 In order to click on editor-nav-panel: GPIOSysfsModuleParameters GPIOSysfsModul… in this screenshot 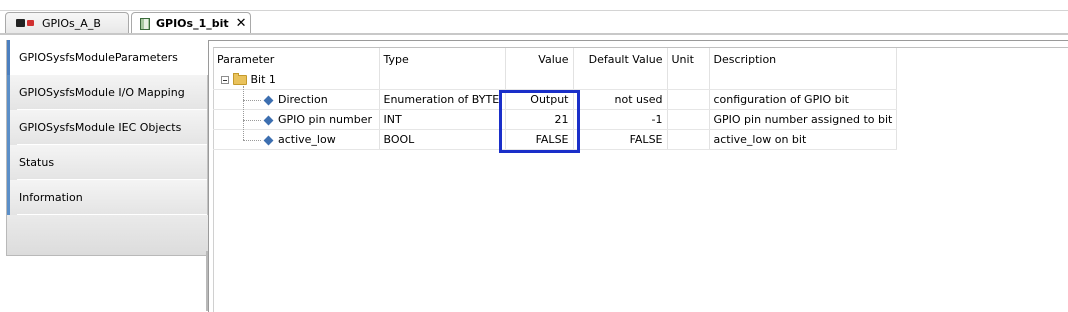, I will do `click(108, 148)`.